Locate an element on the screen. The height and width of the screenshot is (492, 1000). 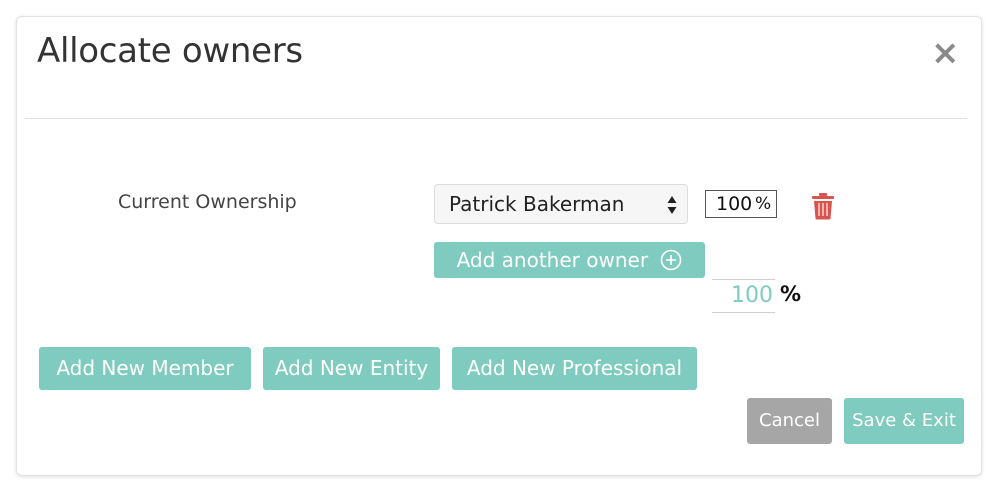
add-another-owner-label: Add another owner is located at coordinates (552, 260).